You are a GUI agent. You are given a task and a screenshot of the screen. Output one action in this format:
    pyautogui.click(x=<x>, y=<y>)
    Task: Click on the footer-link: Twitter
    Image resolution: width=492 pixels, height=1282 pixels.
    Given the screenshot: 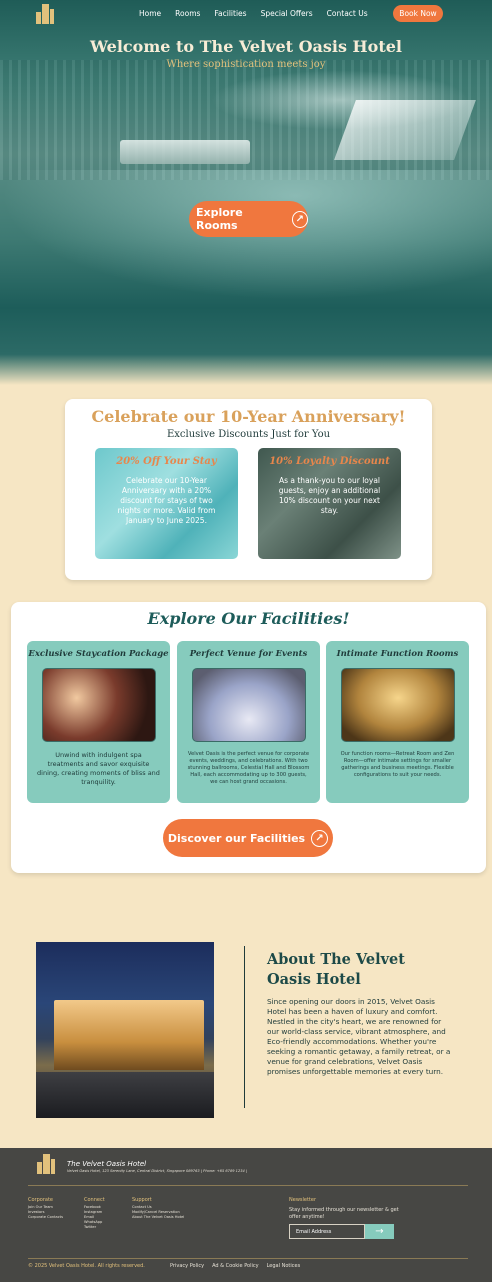 What is the action you would take?
    pyautogui.click(x=94, y=1227)
    